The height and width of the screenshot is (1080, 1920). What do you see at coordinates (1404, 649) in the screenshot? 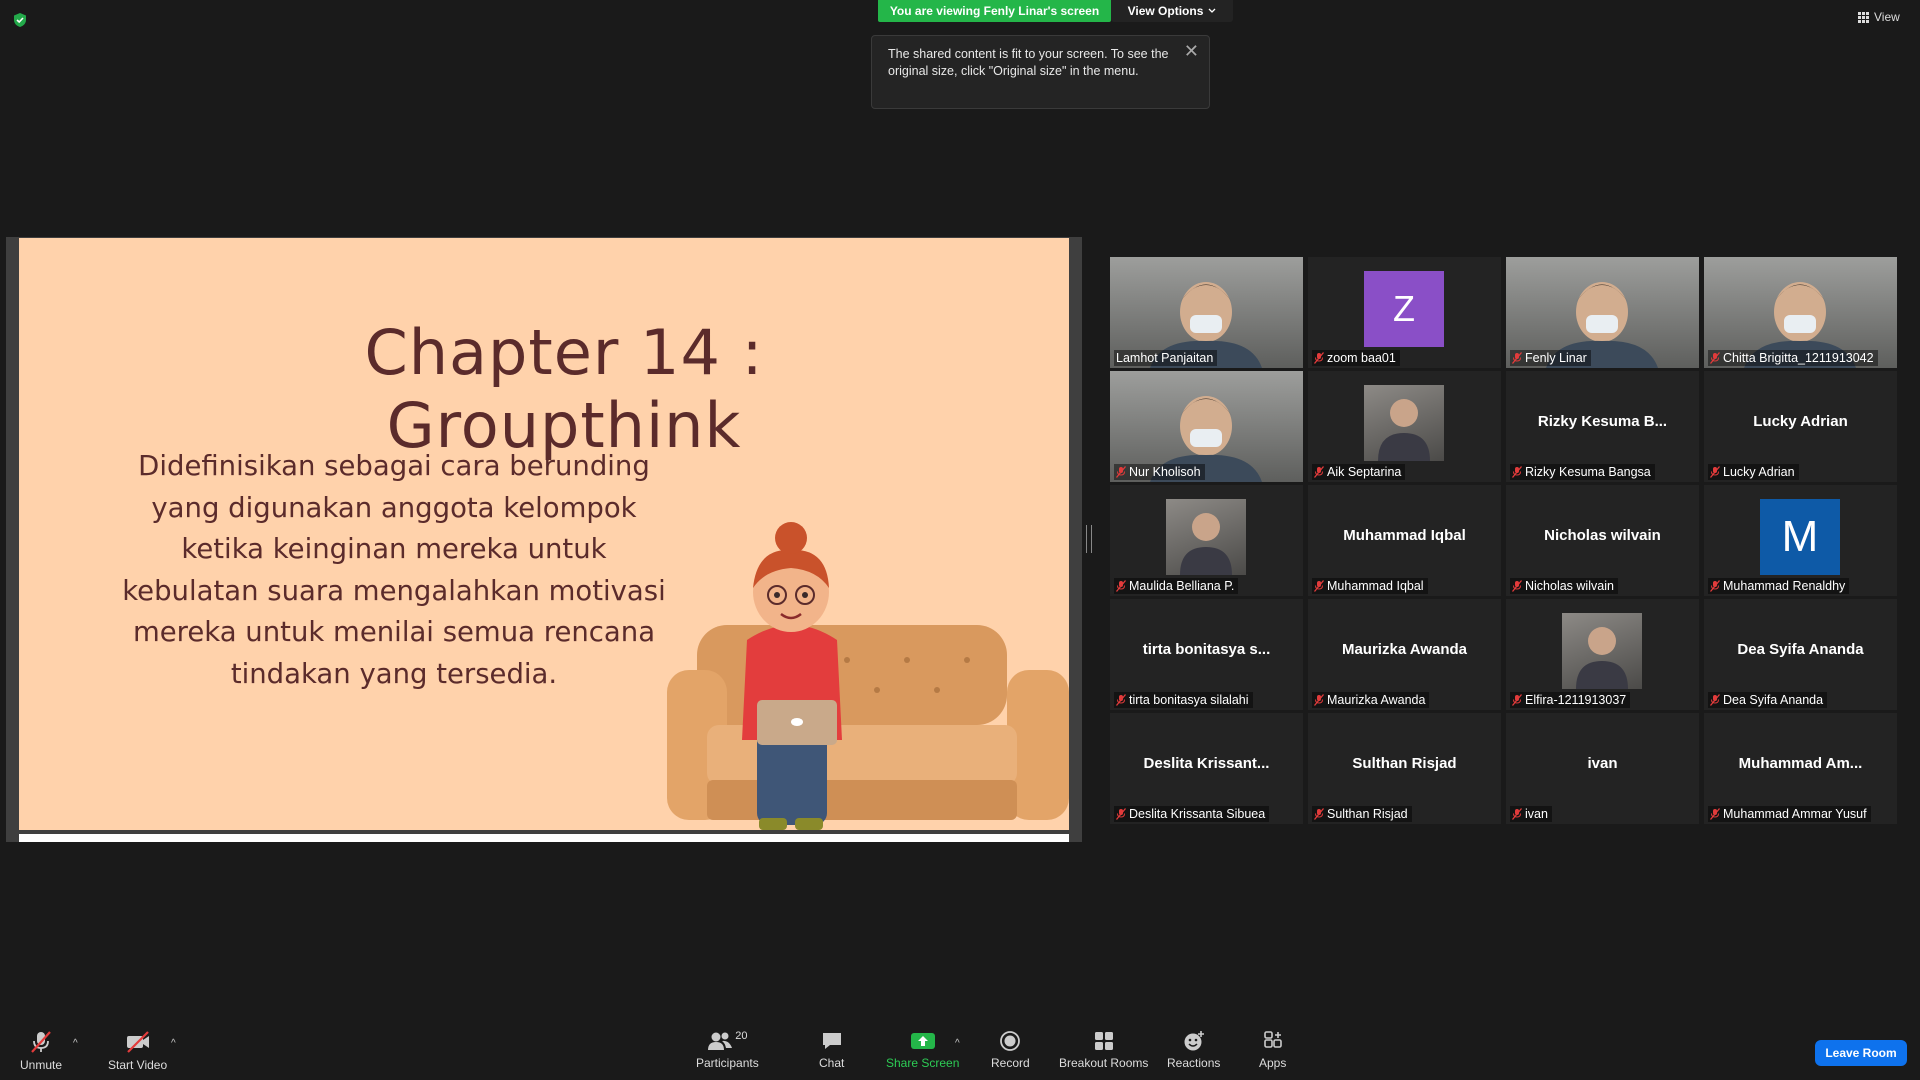
I see `participant-display-name: Maurizka Awanda` at bounding box center [1404, 649].